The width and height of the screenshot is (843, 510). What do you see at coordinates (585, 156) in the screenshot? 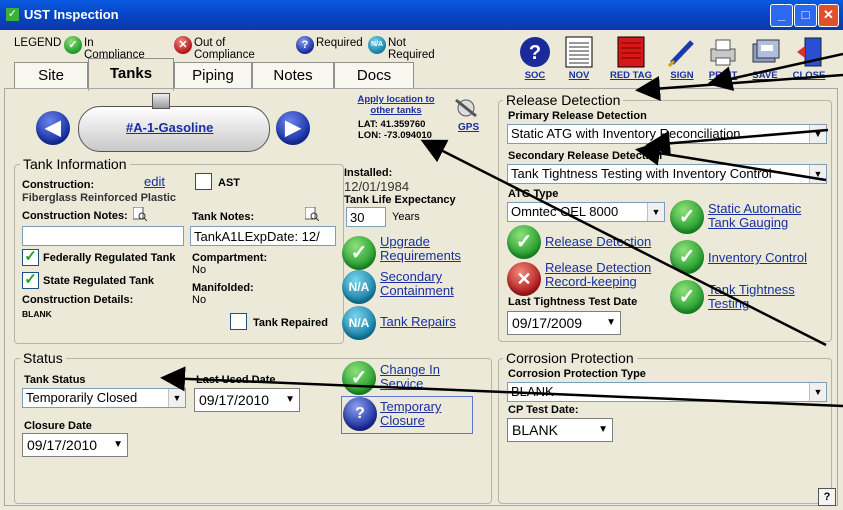
I see `secondary-release-label: Secondary Release Detection` at bounding box center [585, 156].